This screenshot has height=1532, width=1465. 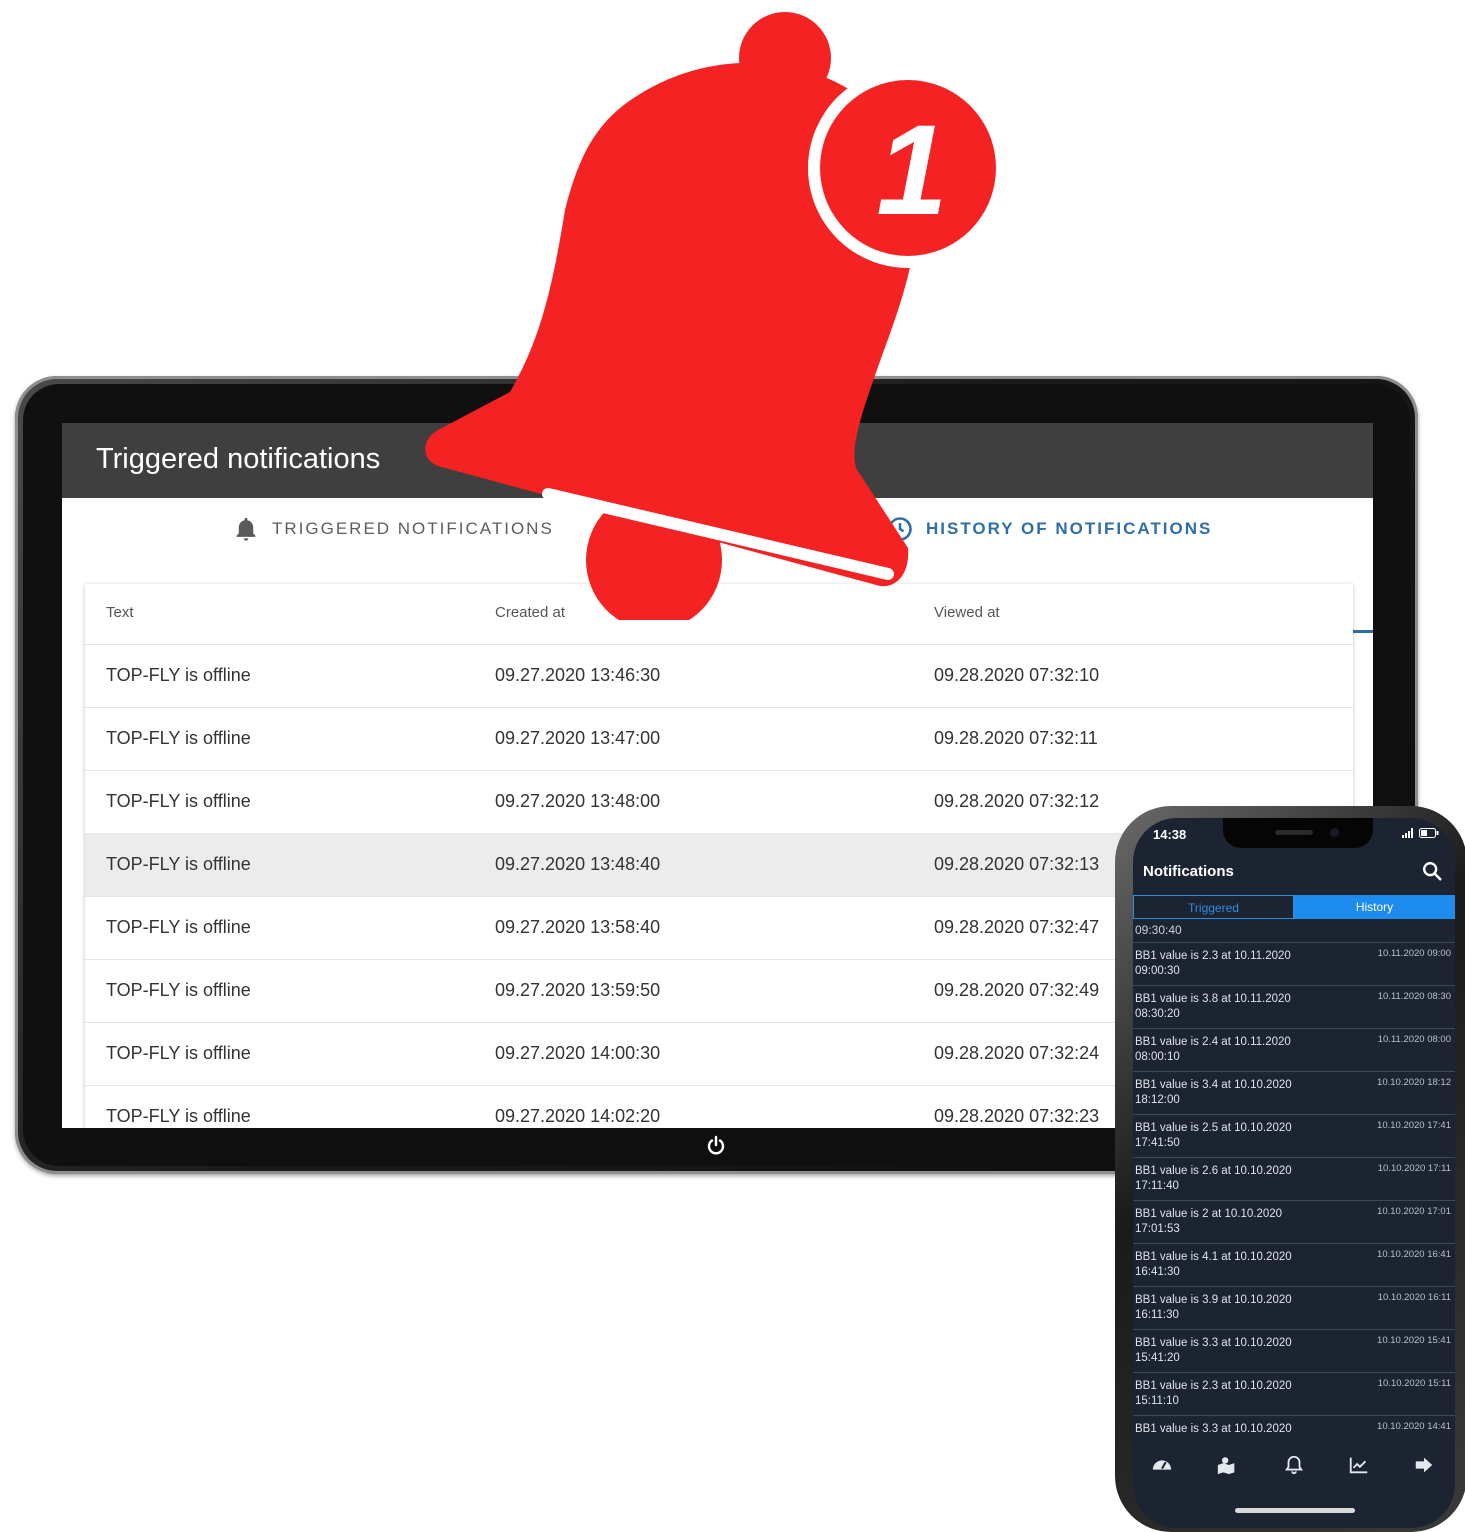 What do you see at coordinates (1213, 907) in the screenshot?
I see `tab-triggered: Triggered` at bounding box center [1213, 907].